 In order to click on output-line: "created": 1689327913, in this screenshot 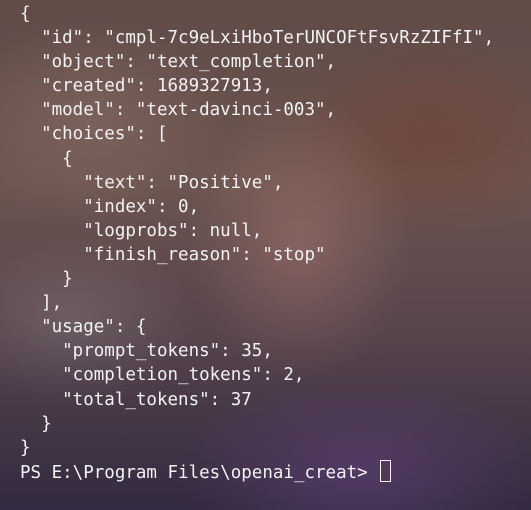, I will do `click(146, 86)`.